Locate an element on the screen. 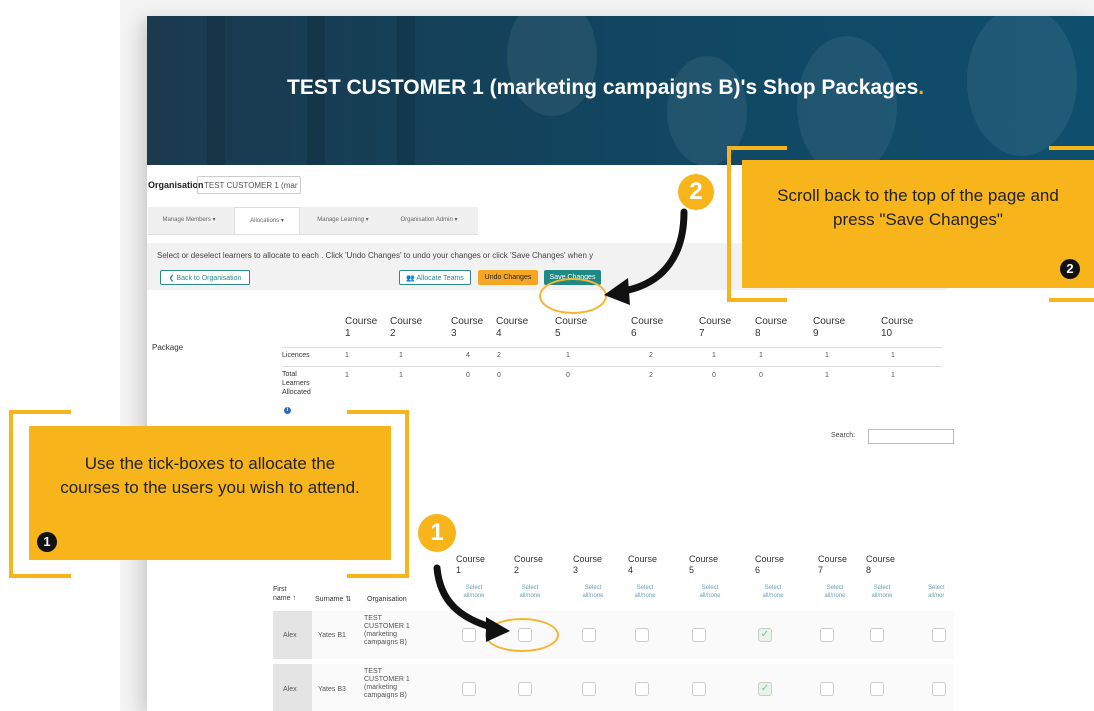 Image resolution: width=1094 pixels, height=711 pixels. arrow-to-checkbox-icon is located at coordinates (465, 598).